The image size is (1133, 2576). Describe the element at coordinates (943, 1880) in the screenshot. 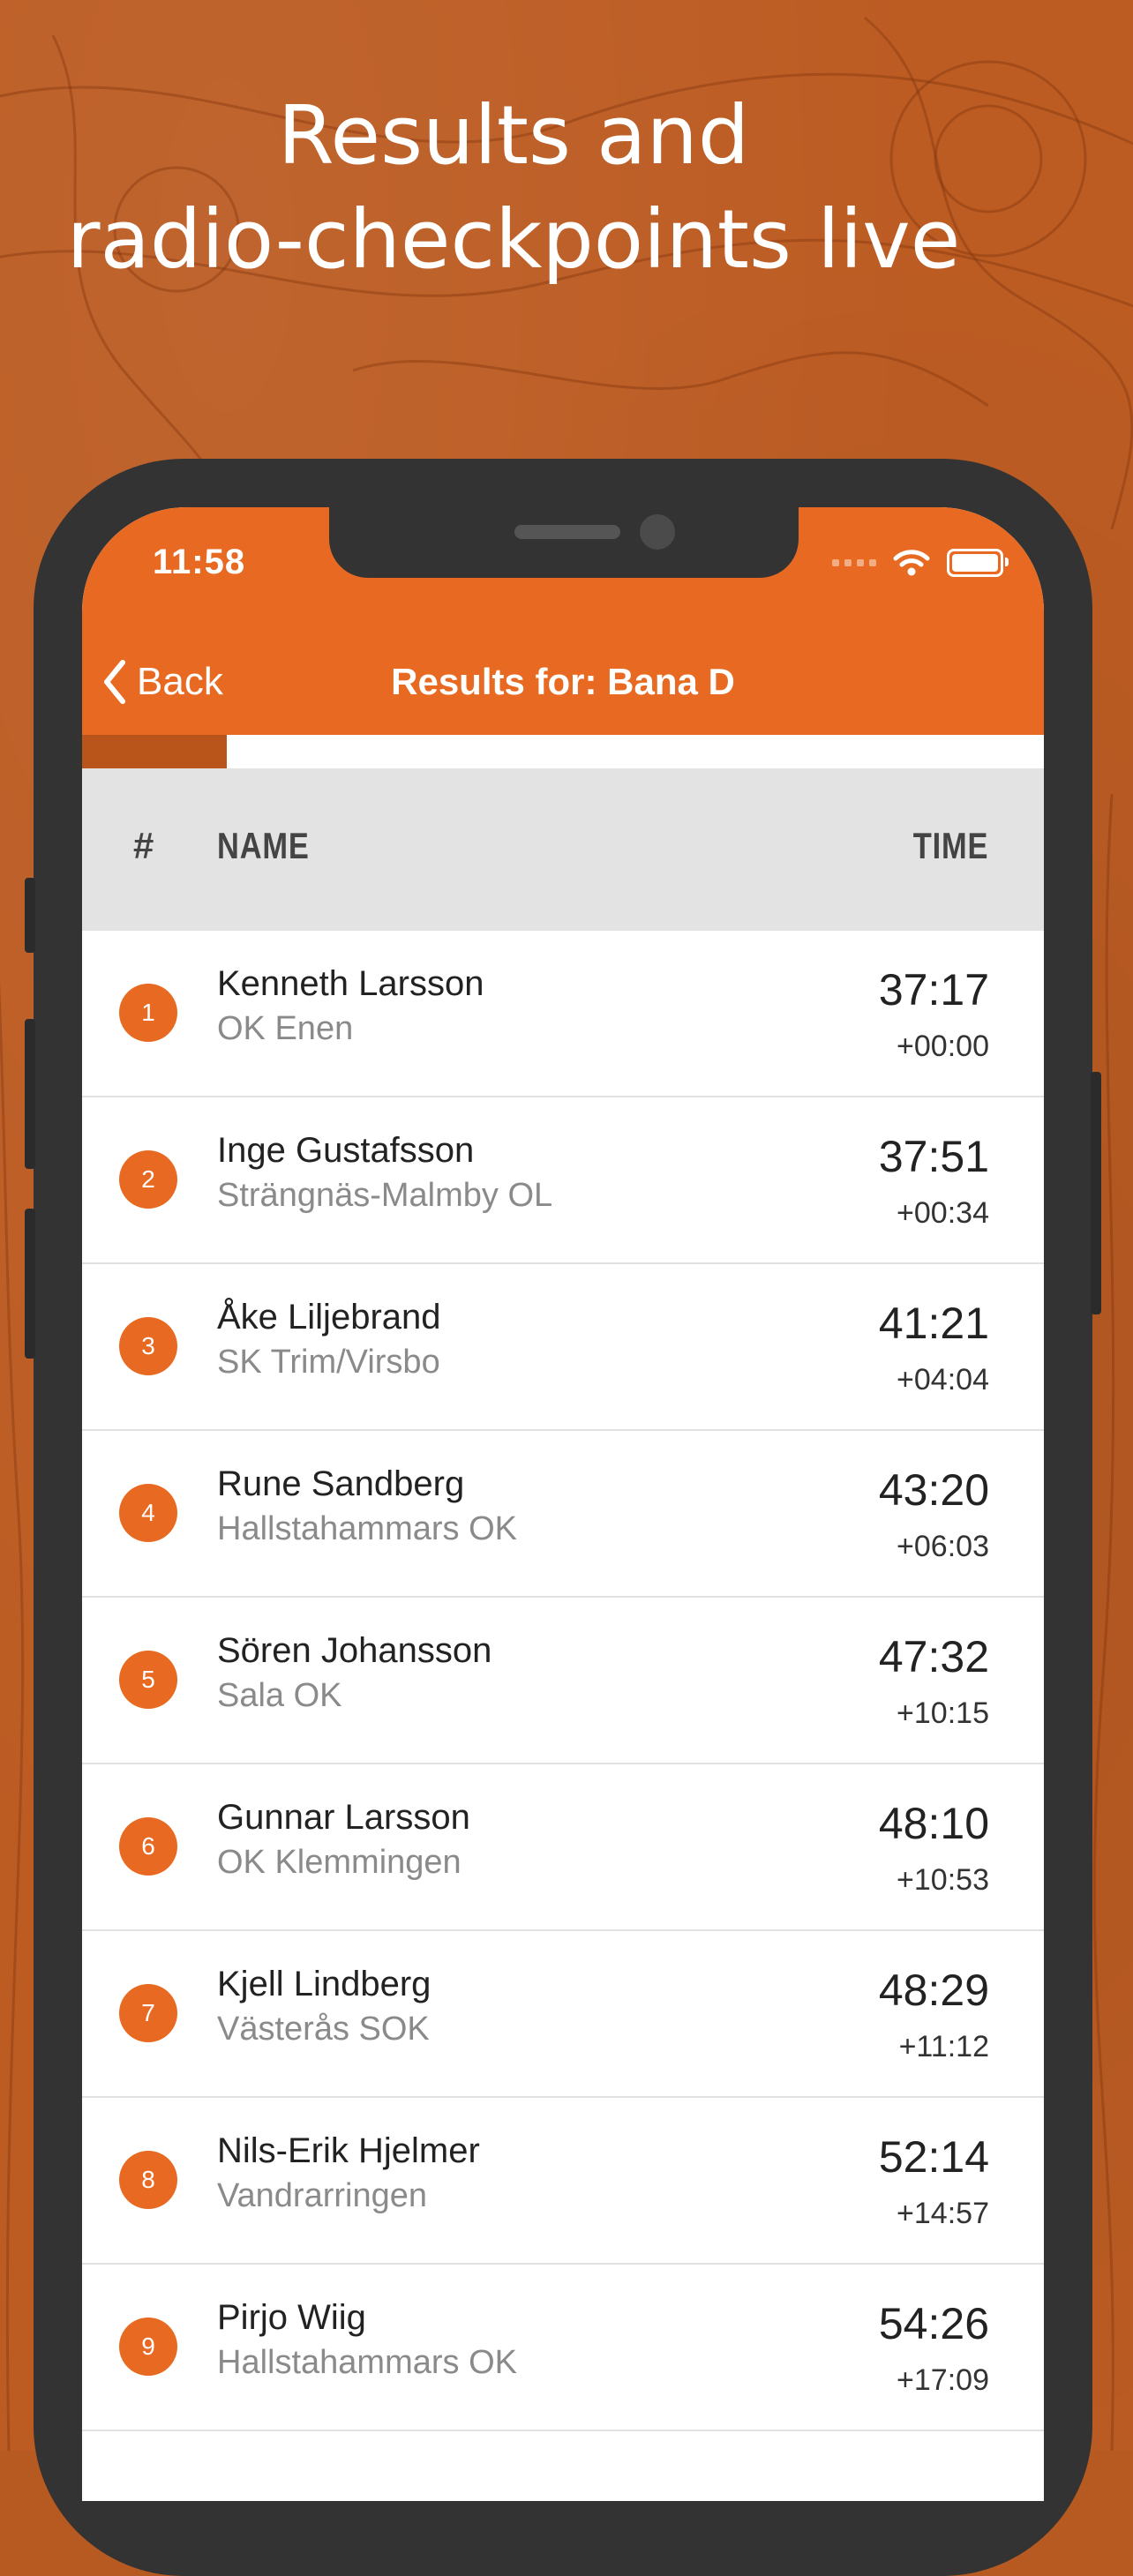

I see `runner-time-behind: +10:53` at that location.